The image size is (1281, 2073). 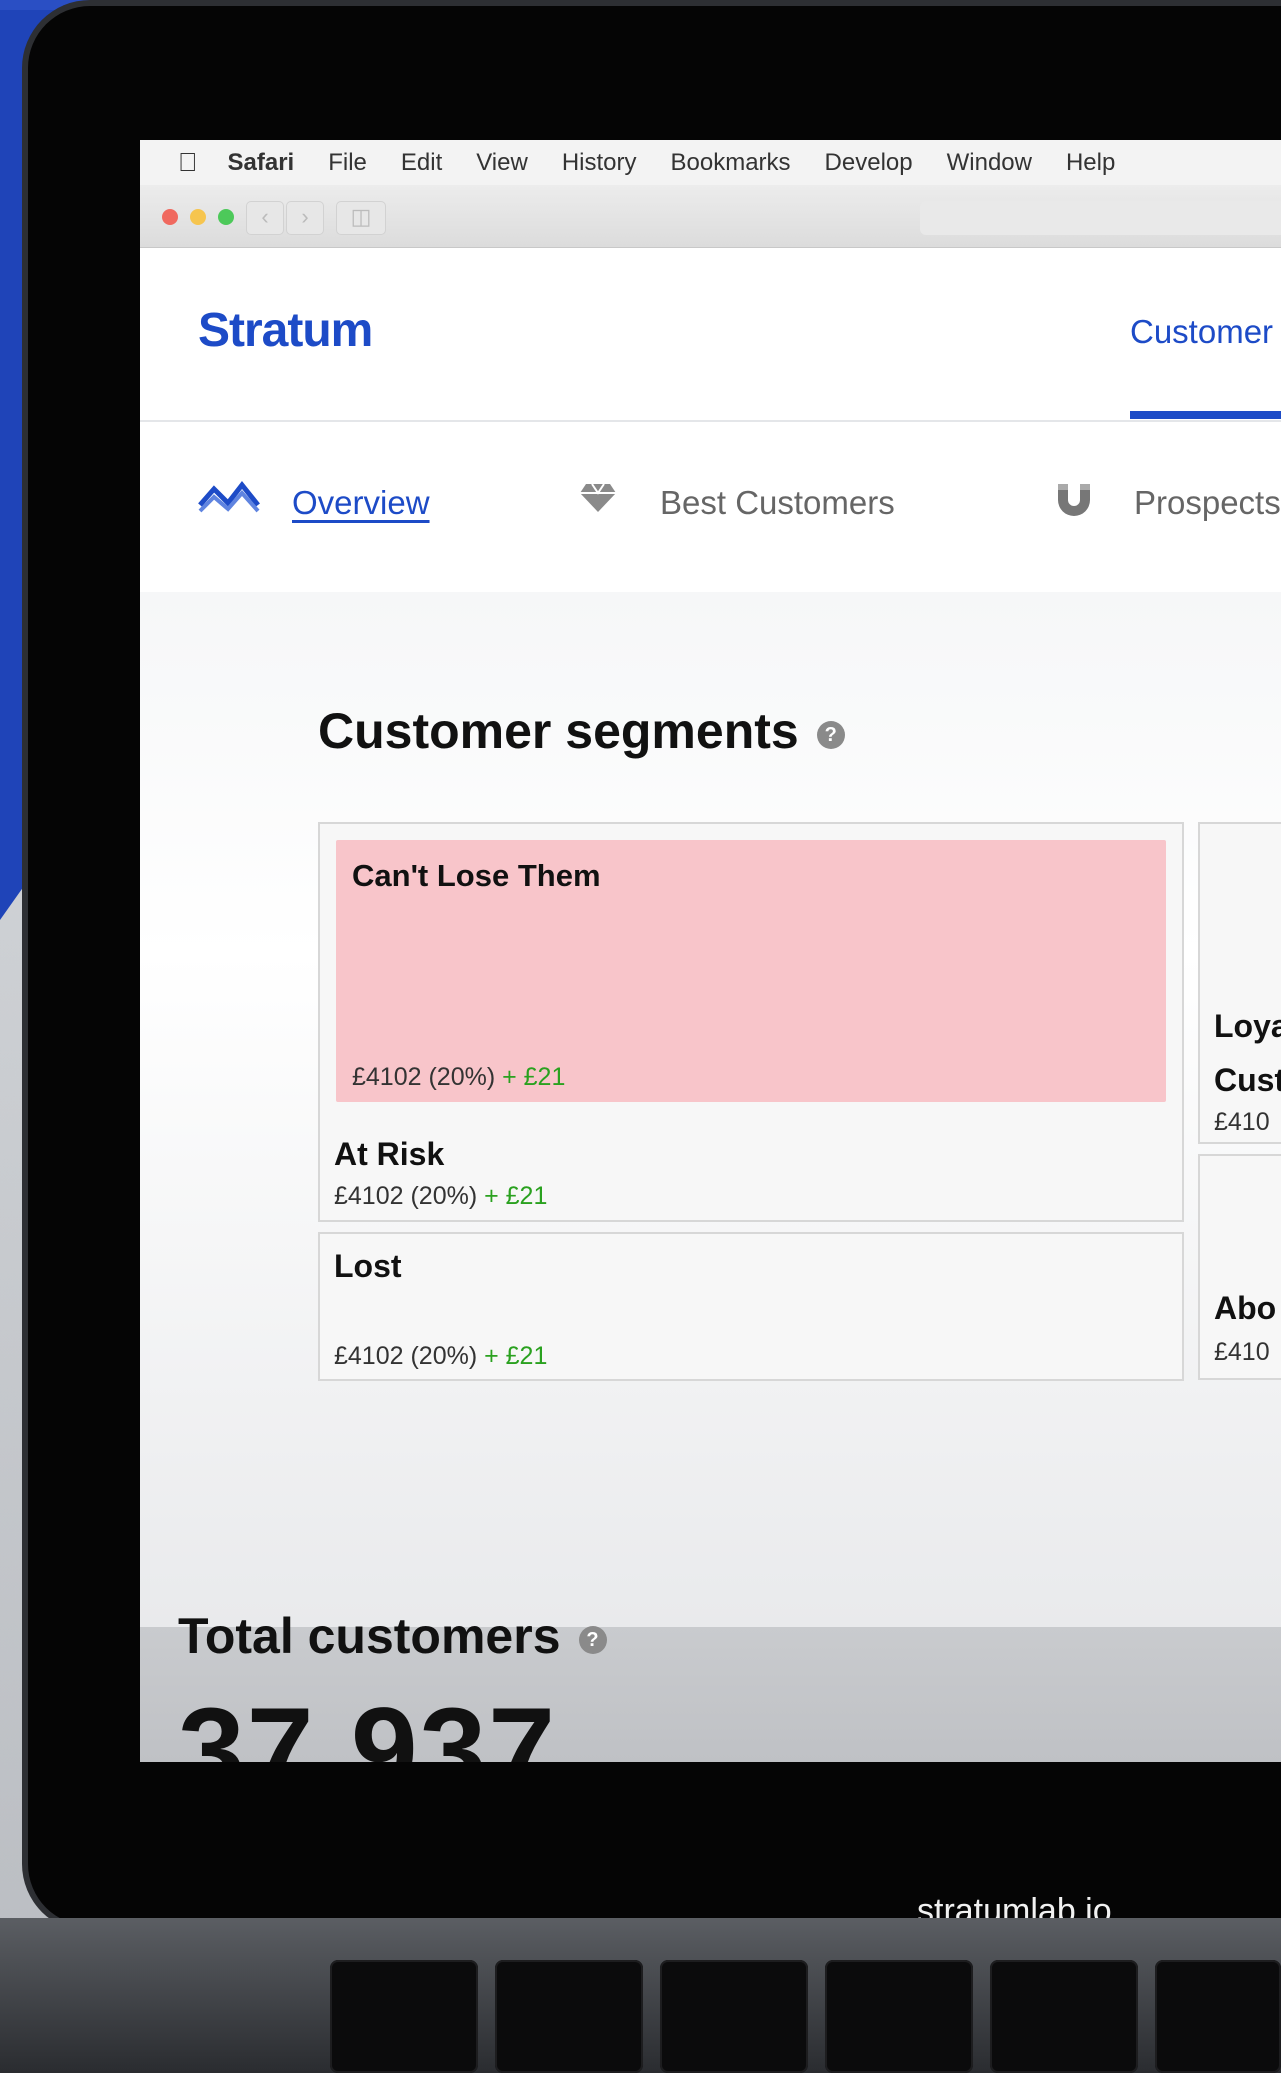 What do you see at coordinates (592, 1639) in the screenshot?
I see `help-icon: ?` at bounding box center [592, 1639].